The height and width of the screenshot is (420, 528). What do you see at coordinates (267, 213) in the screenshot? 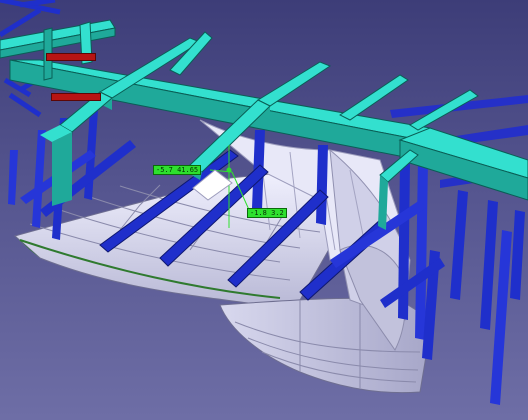
I see `measurement-label-2: -1.8 3.2` at bounding box center [267, 213].